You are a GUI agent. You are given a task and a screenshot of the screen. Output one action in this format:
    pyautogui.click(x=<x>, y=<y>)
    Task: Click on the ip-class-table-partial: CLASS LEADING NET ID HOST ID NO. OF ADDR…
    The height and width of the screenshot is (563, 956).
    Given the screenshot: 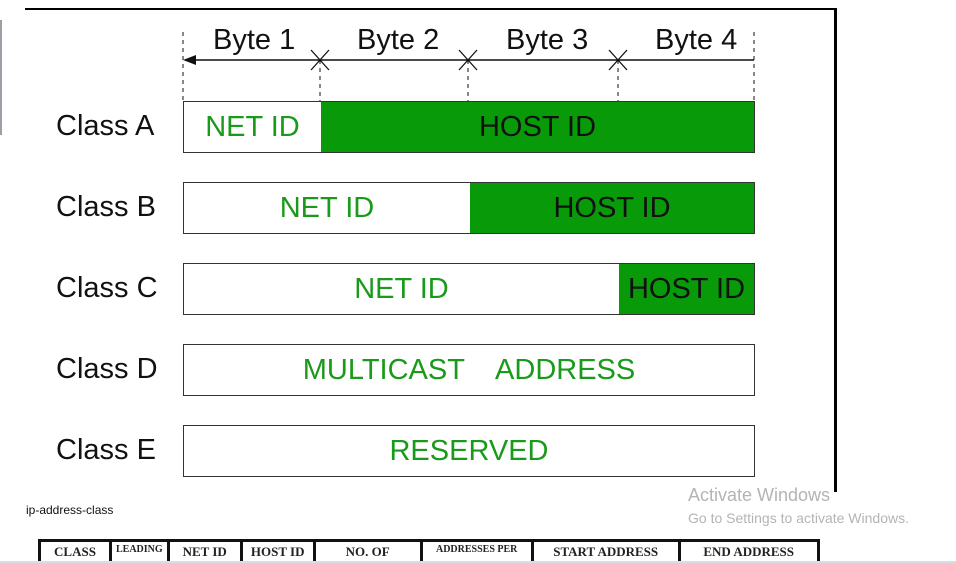 What is the action you would take?
    pyautogui.click(x=432, y=551)
    